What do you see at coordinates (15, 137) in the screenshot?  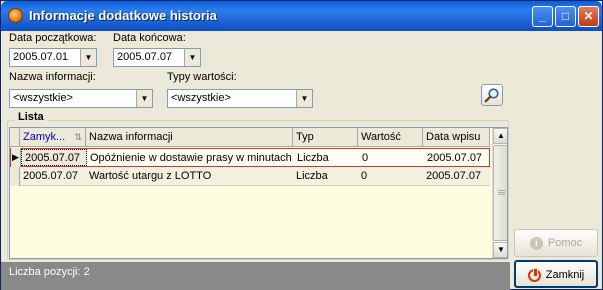 I see `header-indicator` at bounding box center [15, 137].